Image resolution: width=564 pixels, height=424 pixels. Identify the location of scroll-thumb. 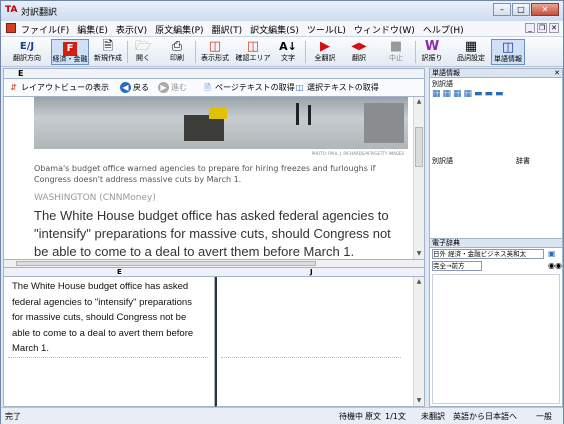
(419, 147).